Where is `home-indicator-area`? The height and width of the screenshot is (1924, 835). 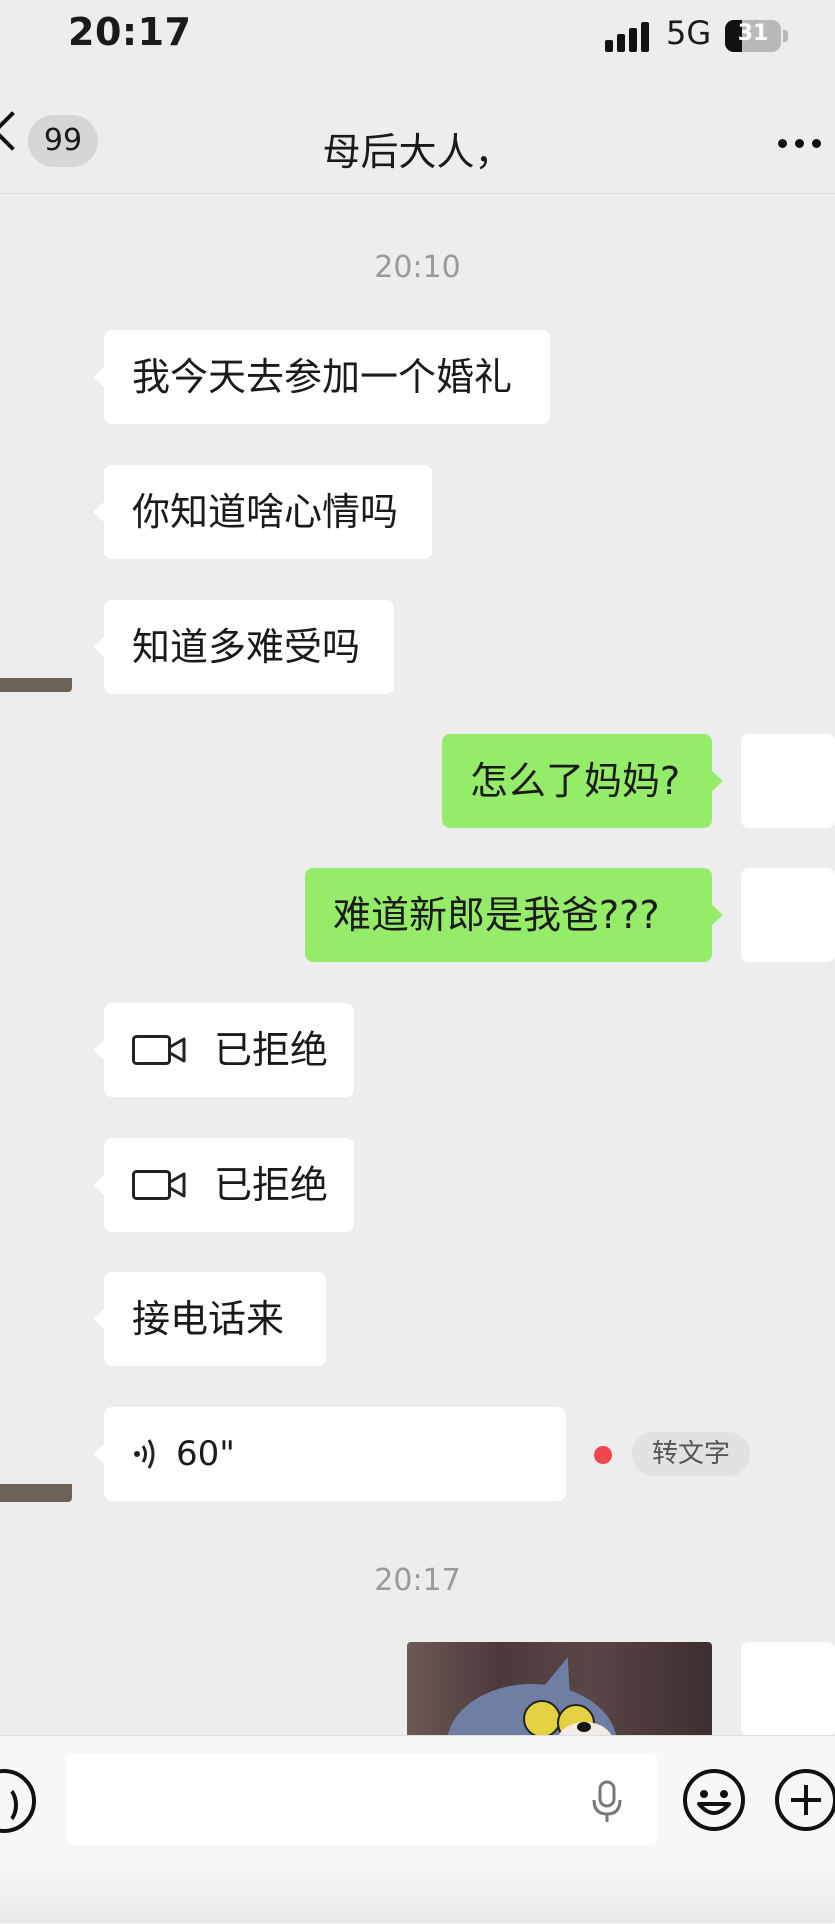 home-indicator-area is located at coordinates (417, 1896).